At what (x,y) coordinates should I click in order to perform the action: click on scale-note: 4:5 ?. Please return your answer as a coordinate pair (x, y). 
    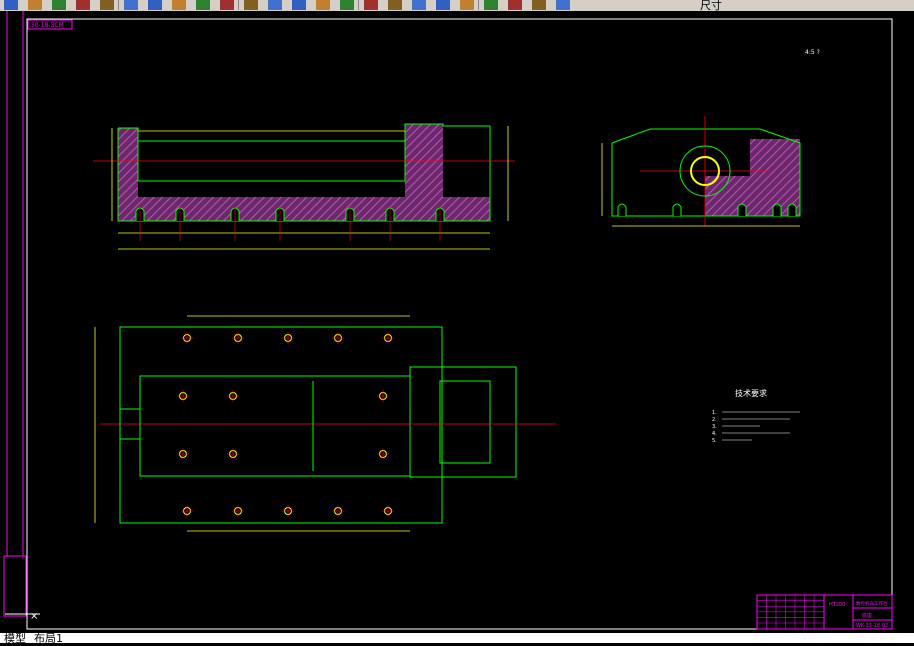
    Looking at the image, I should click on (812, 52).